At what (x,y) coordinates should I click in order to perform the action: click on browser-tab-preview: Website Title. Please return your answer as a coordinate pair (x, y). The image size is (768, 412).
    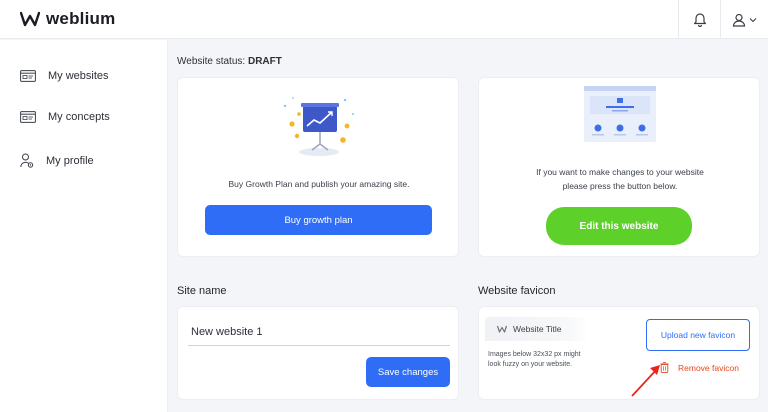
    Looking at the image, I should click on (537, 329).